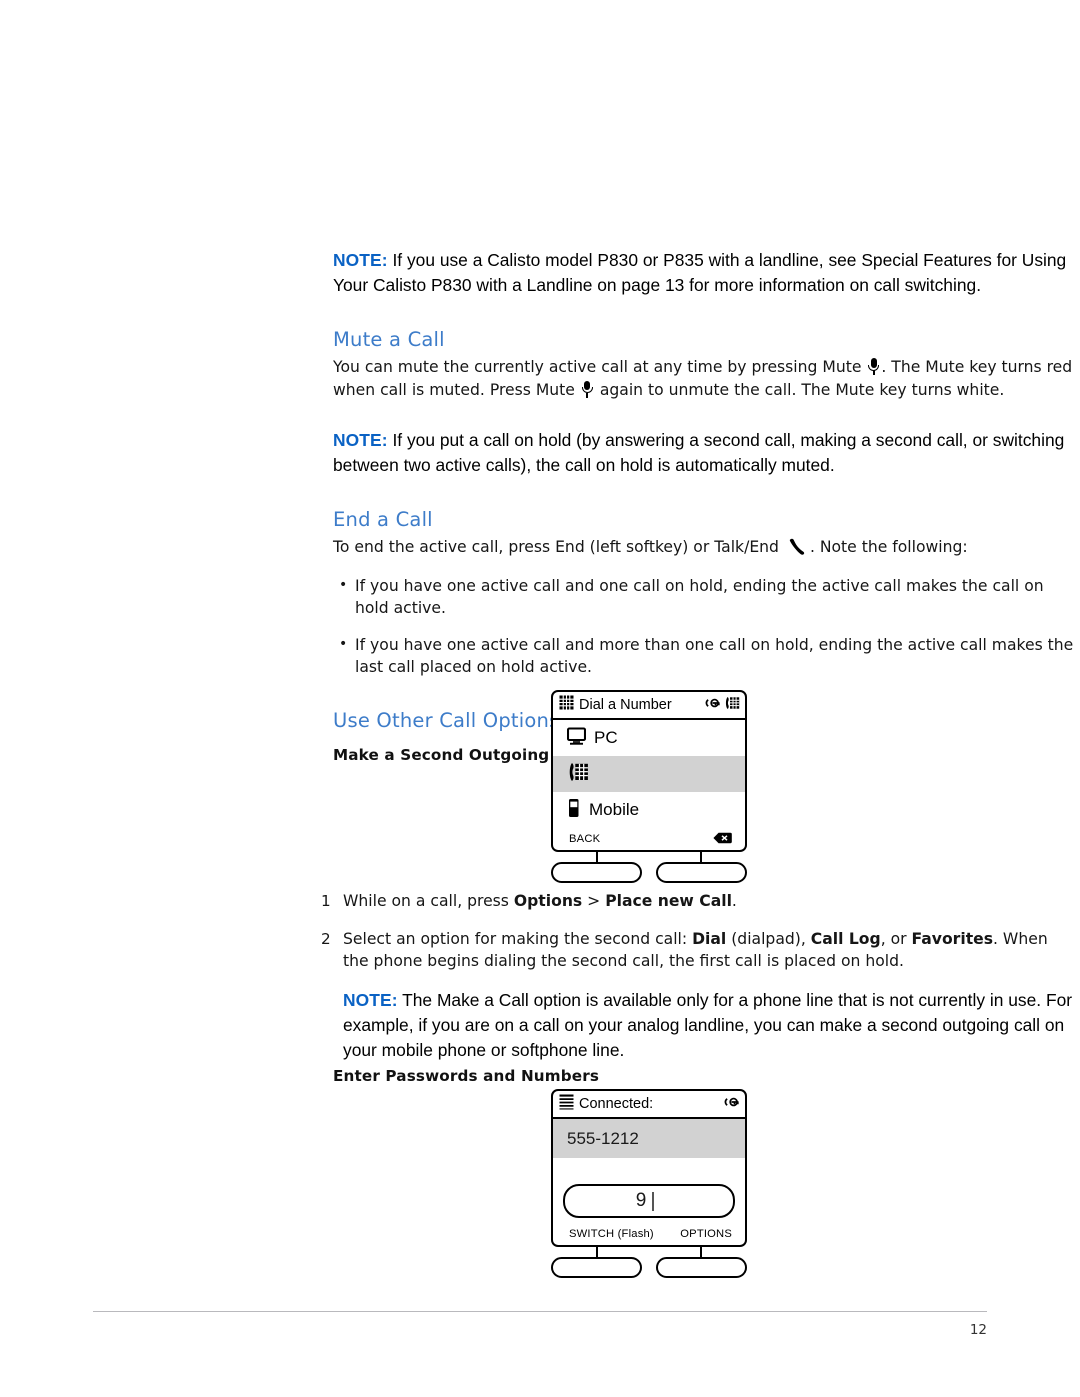  I want to click on step-number: 1, so click(326, 901).